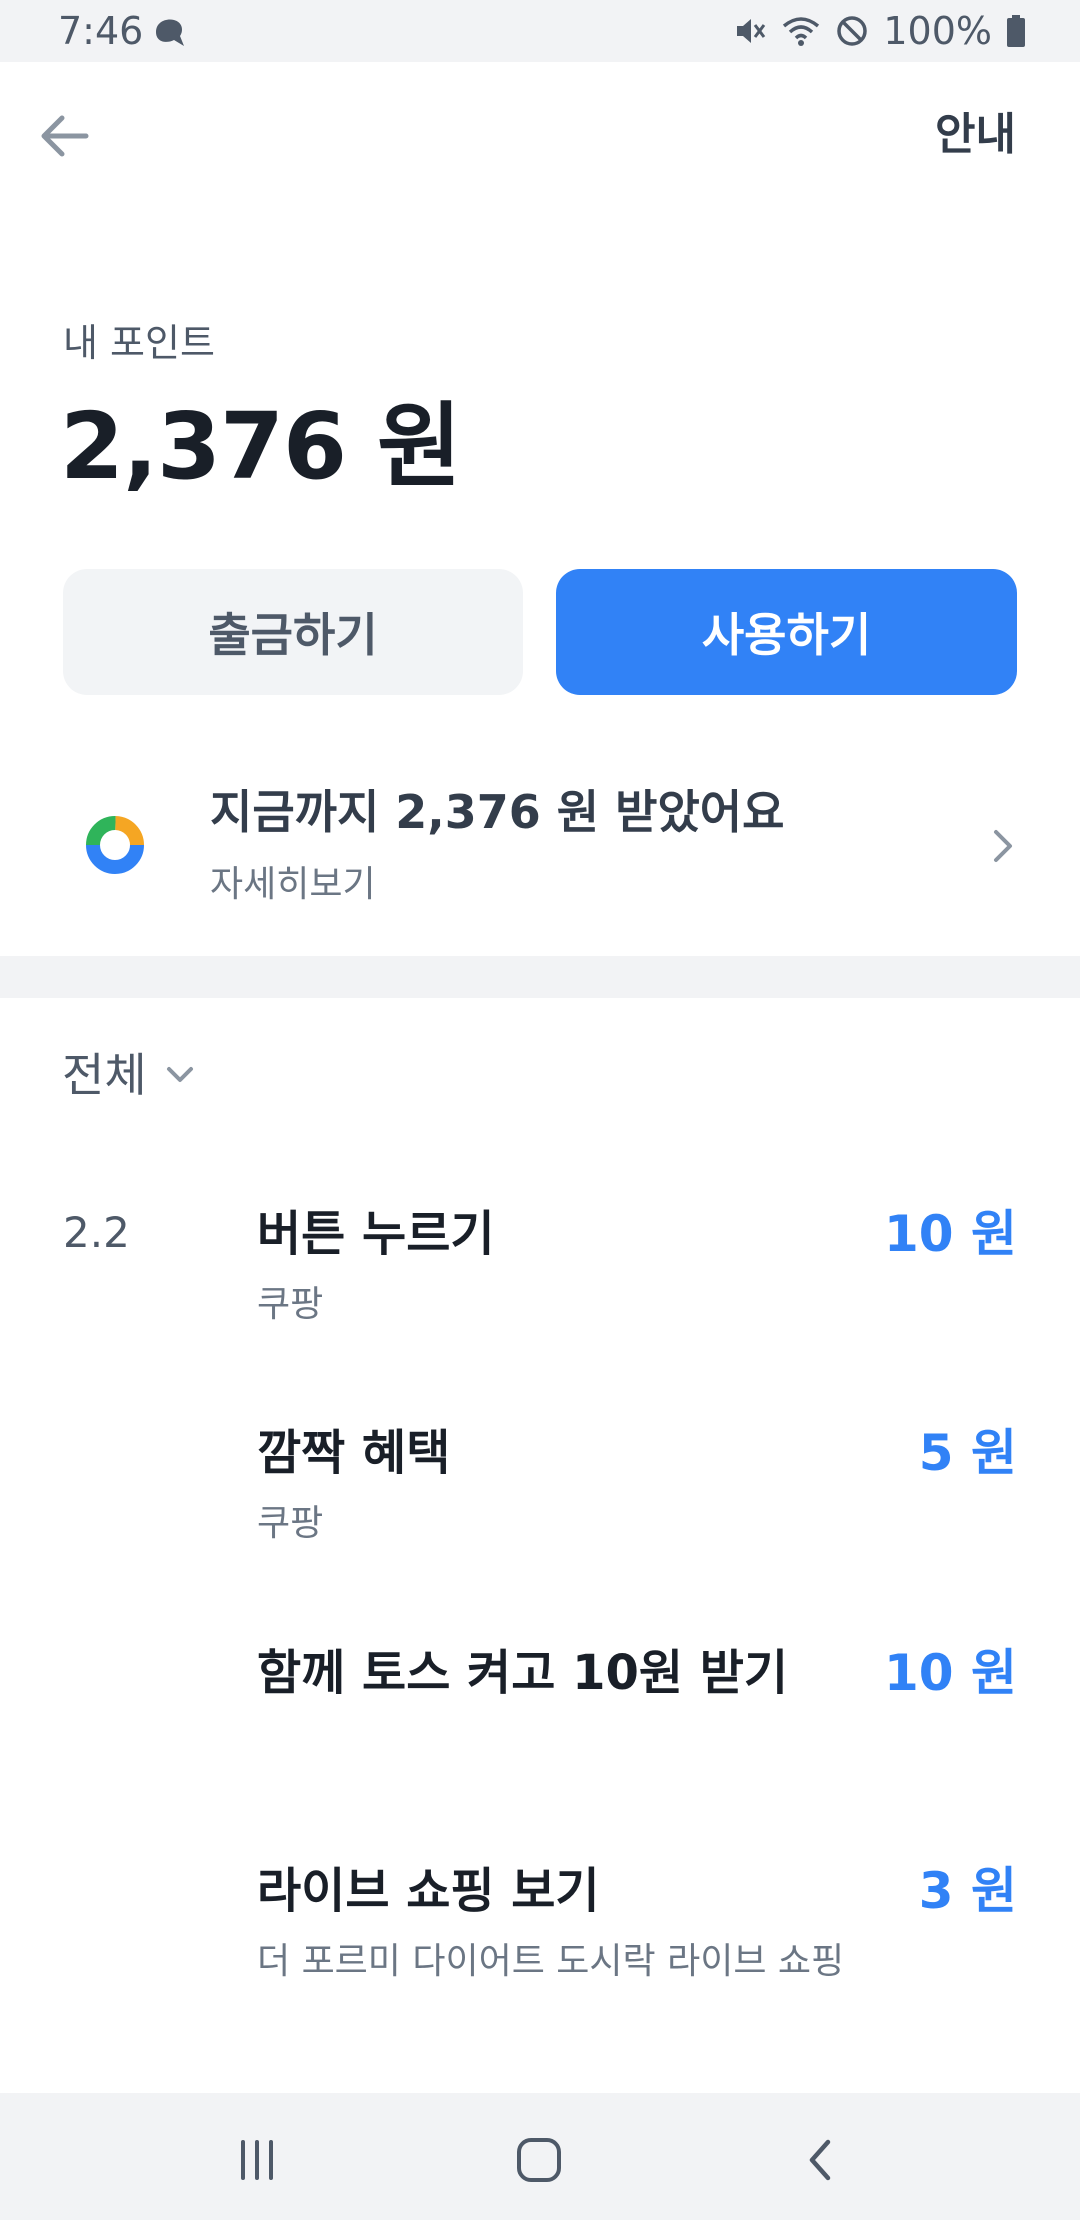 This screenshot has height=2220, width=1080. Describe the element at coordinates (786, 632) in the screenshot. I see `use-button: 사용하기` at that location.